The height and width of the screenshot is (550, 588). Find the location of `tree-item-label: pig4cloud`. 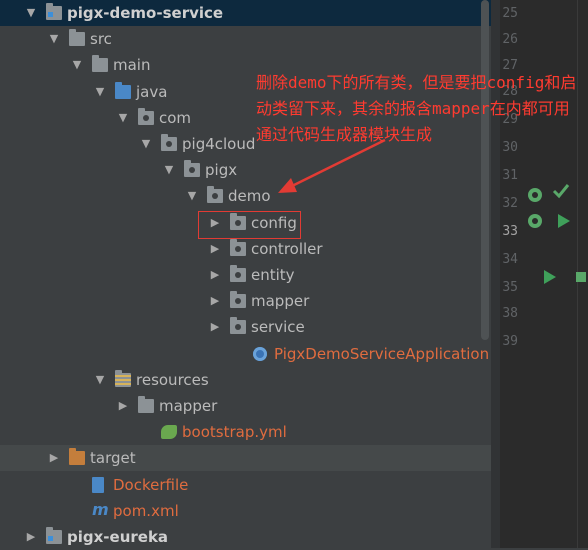

tree-item-label: pig4cloud is located at coordinates (219, 144).